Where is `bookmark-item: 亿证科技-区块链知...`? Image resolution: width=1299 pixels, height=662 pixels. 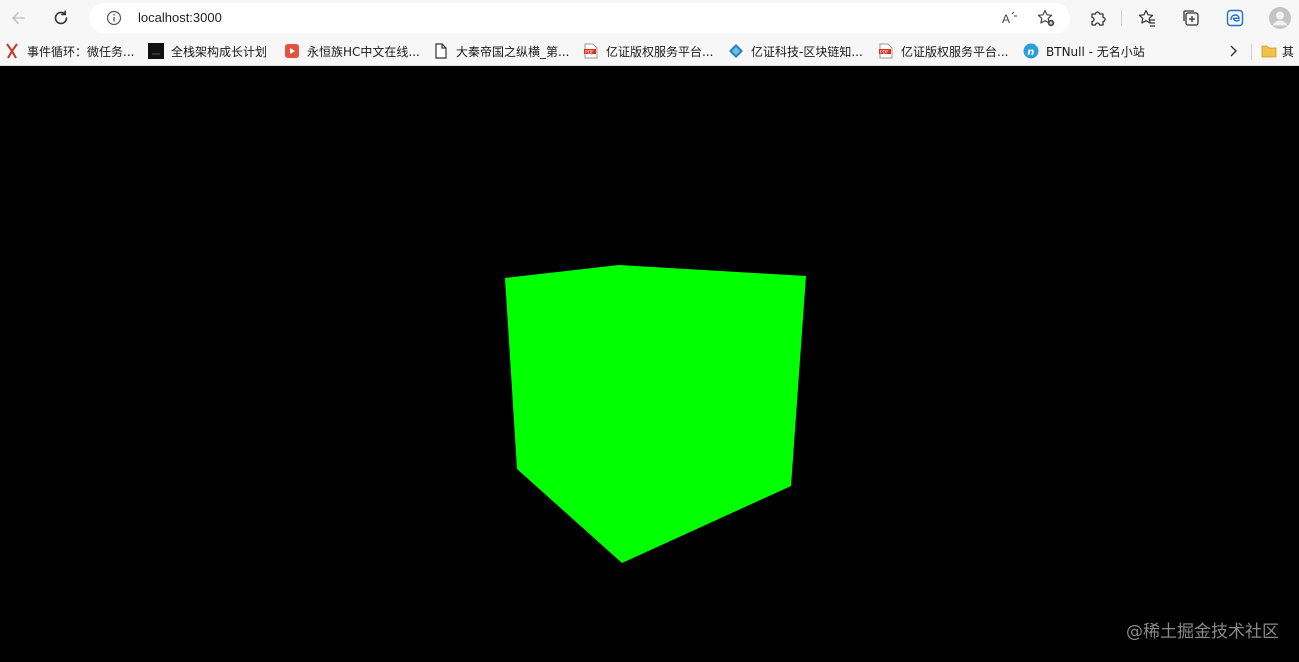 bookmark-item: 亿证科技-区块链知... is located at coordinates (795, 51).